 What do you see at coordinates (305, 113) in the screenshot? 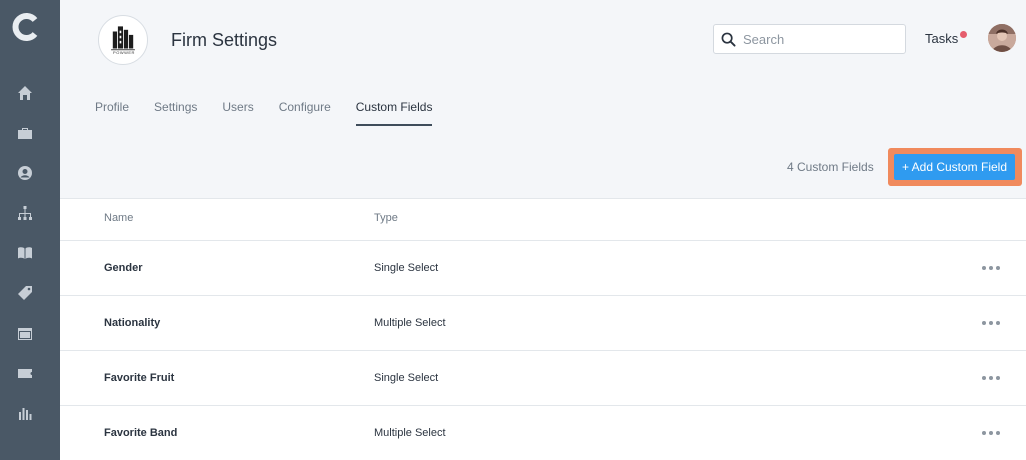
I see `tab-configure: Configure` at bounding box center [305, 113].